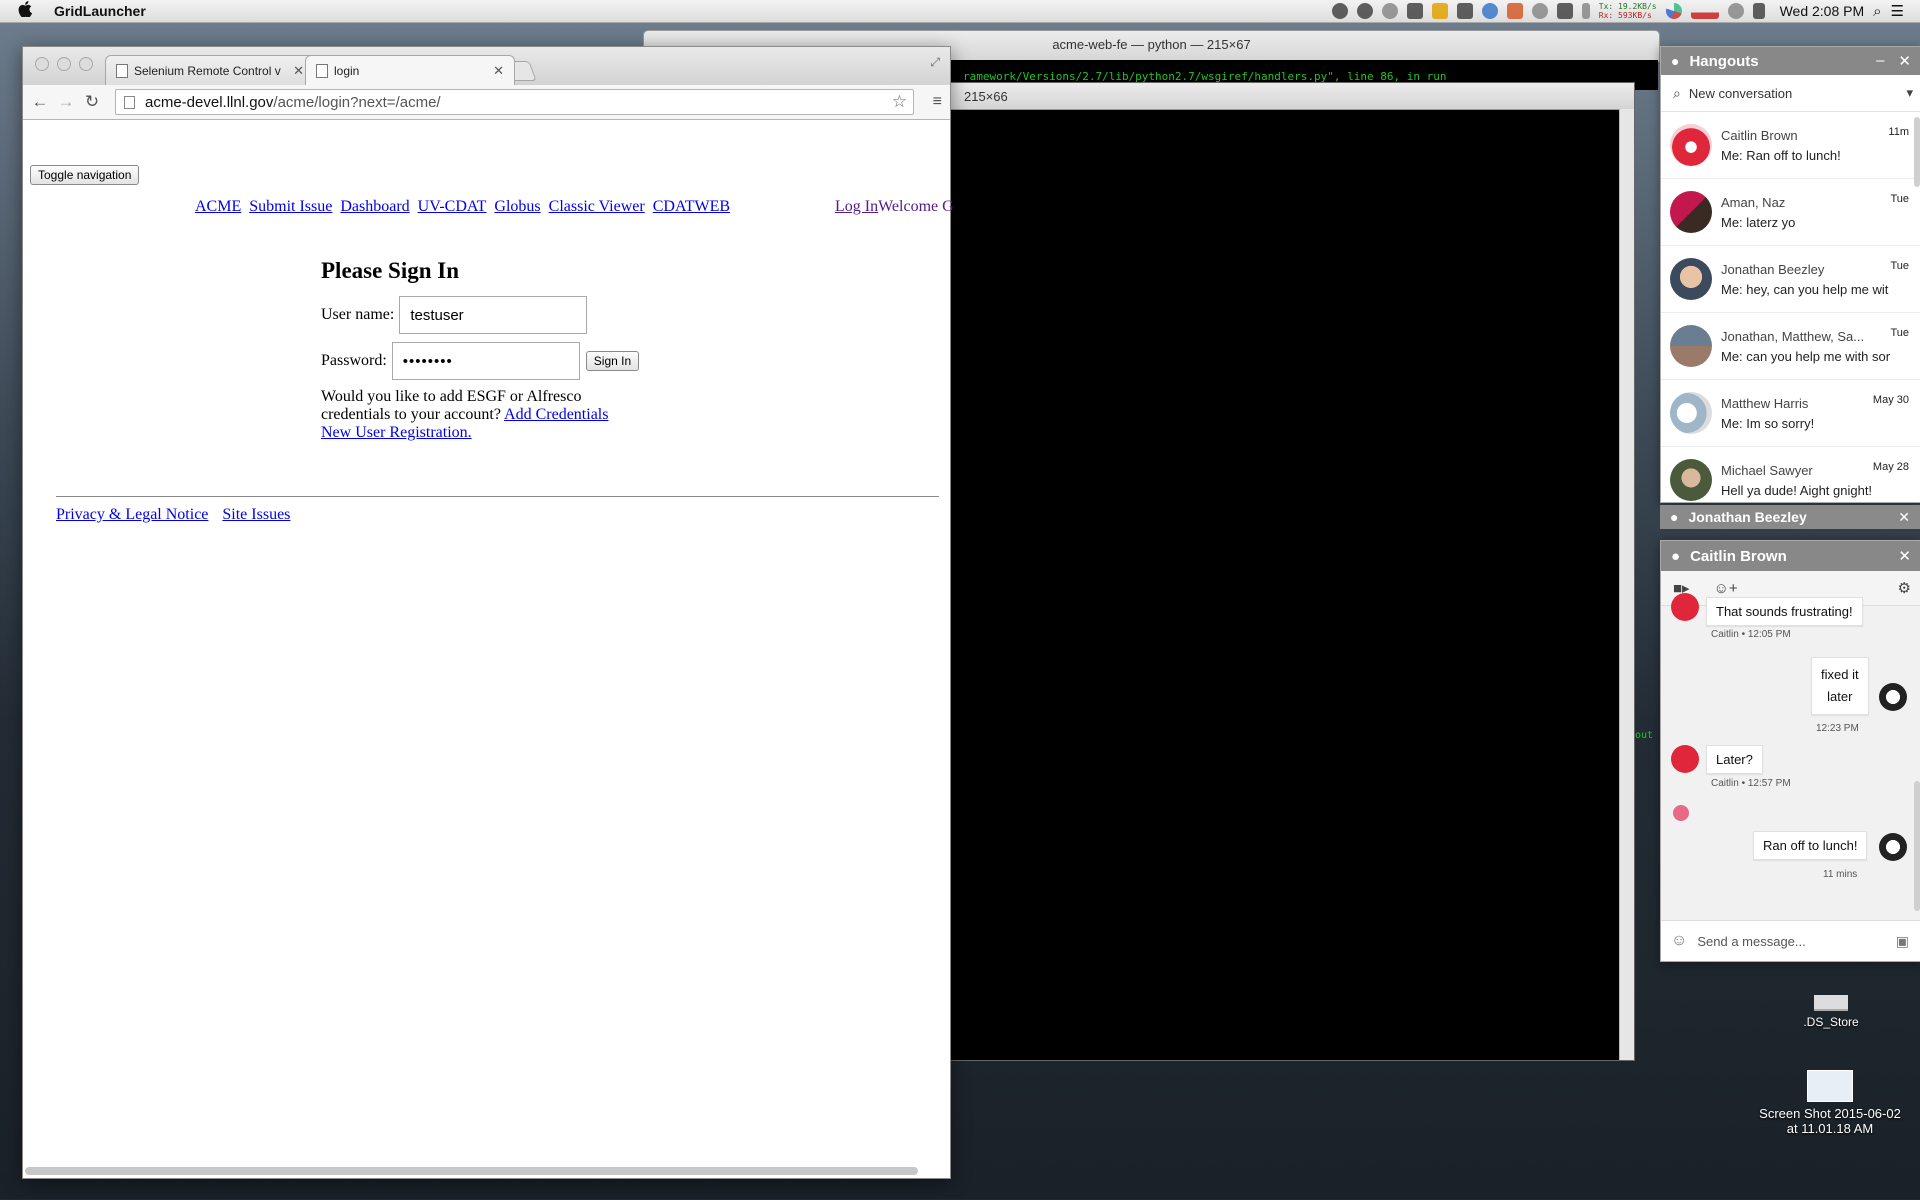 This screenshot has height=1200, width=1920. I want to click on app-status-icon, so click(1414, 11).